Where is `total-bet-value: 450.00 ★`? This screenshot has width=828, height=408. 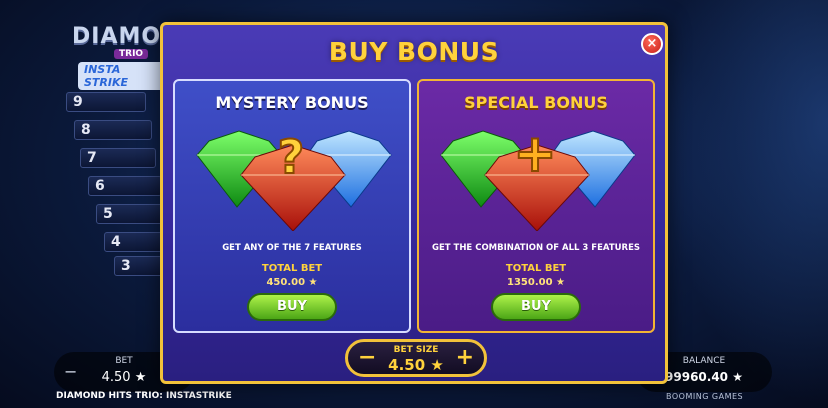 total-bet-value: 450.00 ★ is located at coordinates (292, 282).